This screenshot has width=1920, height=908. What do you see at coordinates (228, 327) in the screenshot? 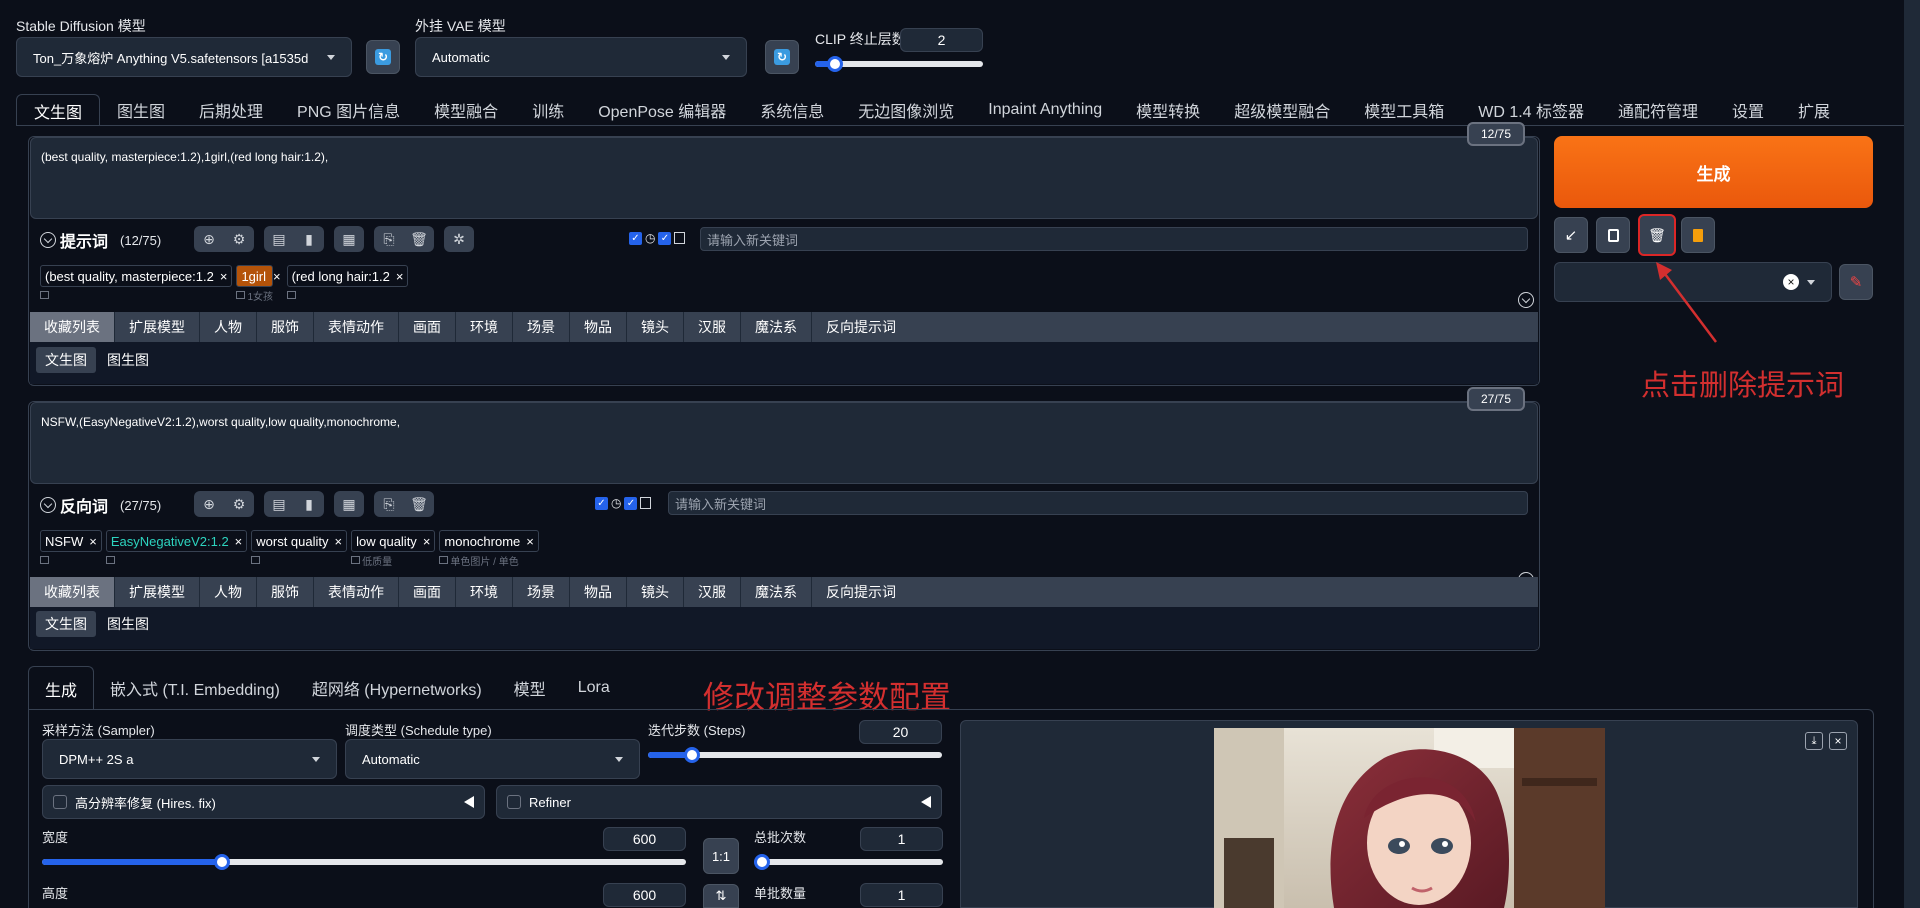
I see `category-item: 人物` at bounding box center [228, 327].